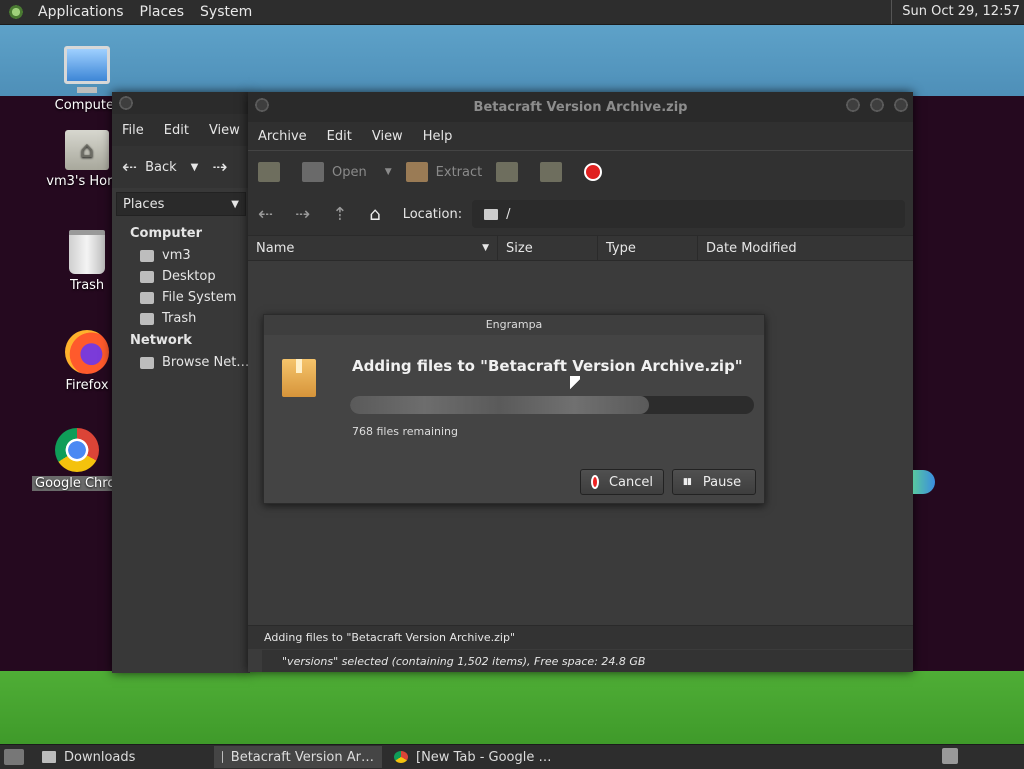  I want to click on new-archive-button, so click(273, 172).